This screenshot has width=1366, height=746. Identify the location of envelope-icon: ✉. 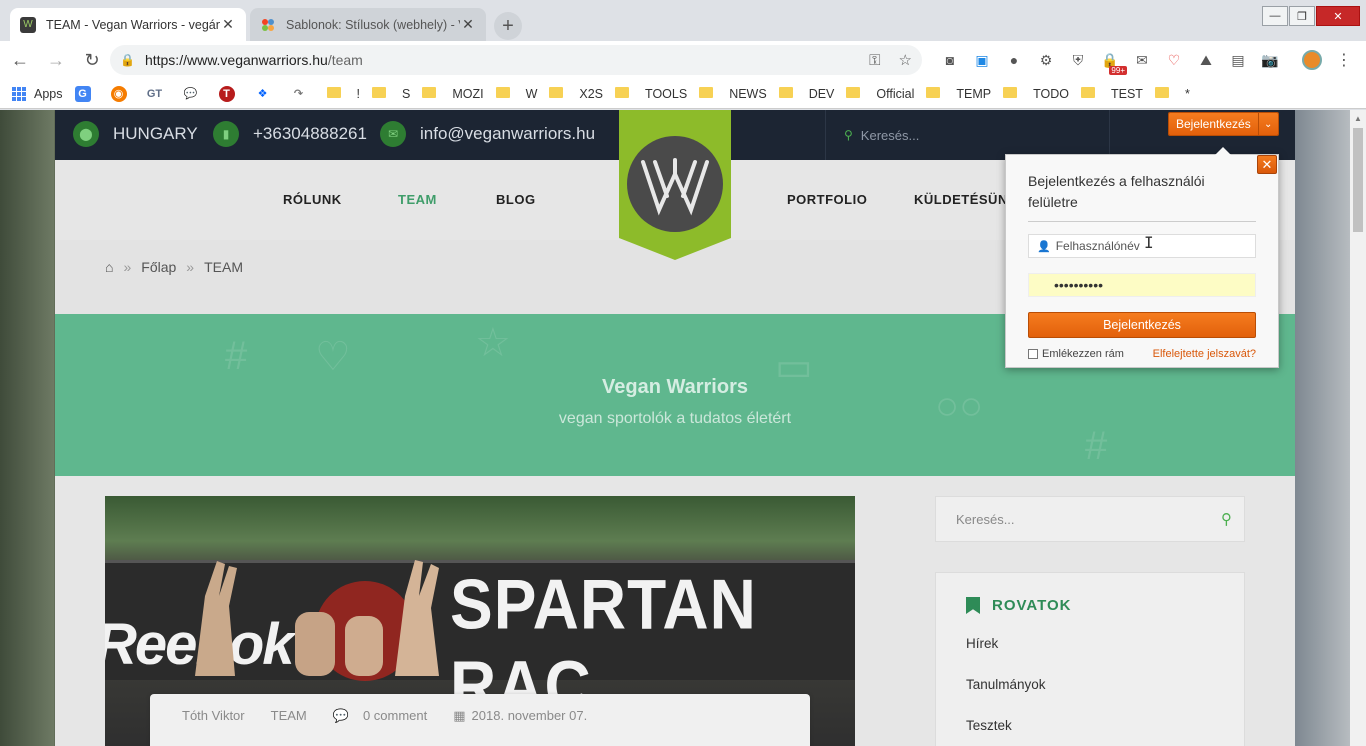
(393, 134).